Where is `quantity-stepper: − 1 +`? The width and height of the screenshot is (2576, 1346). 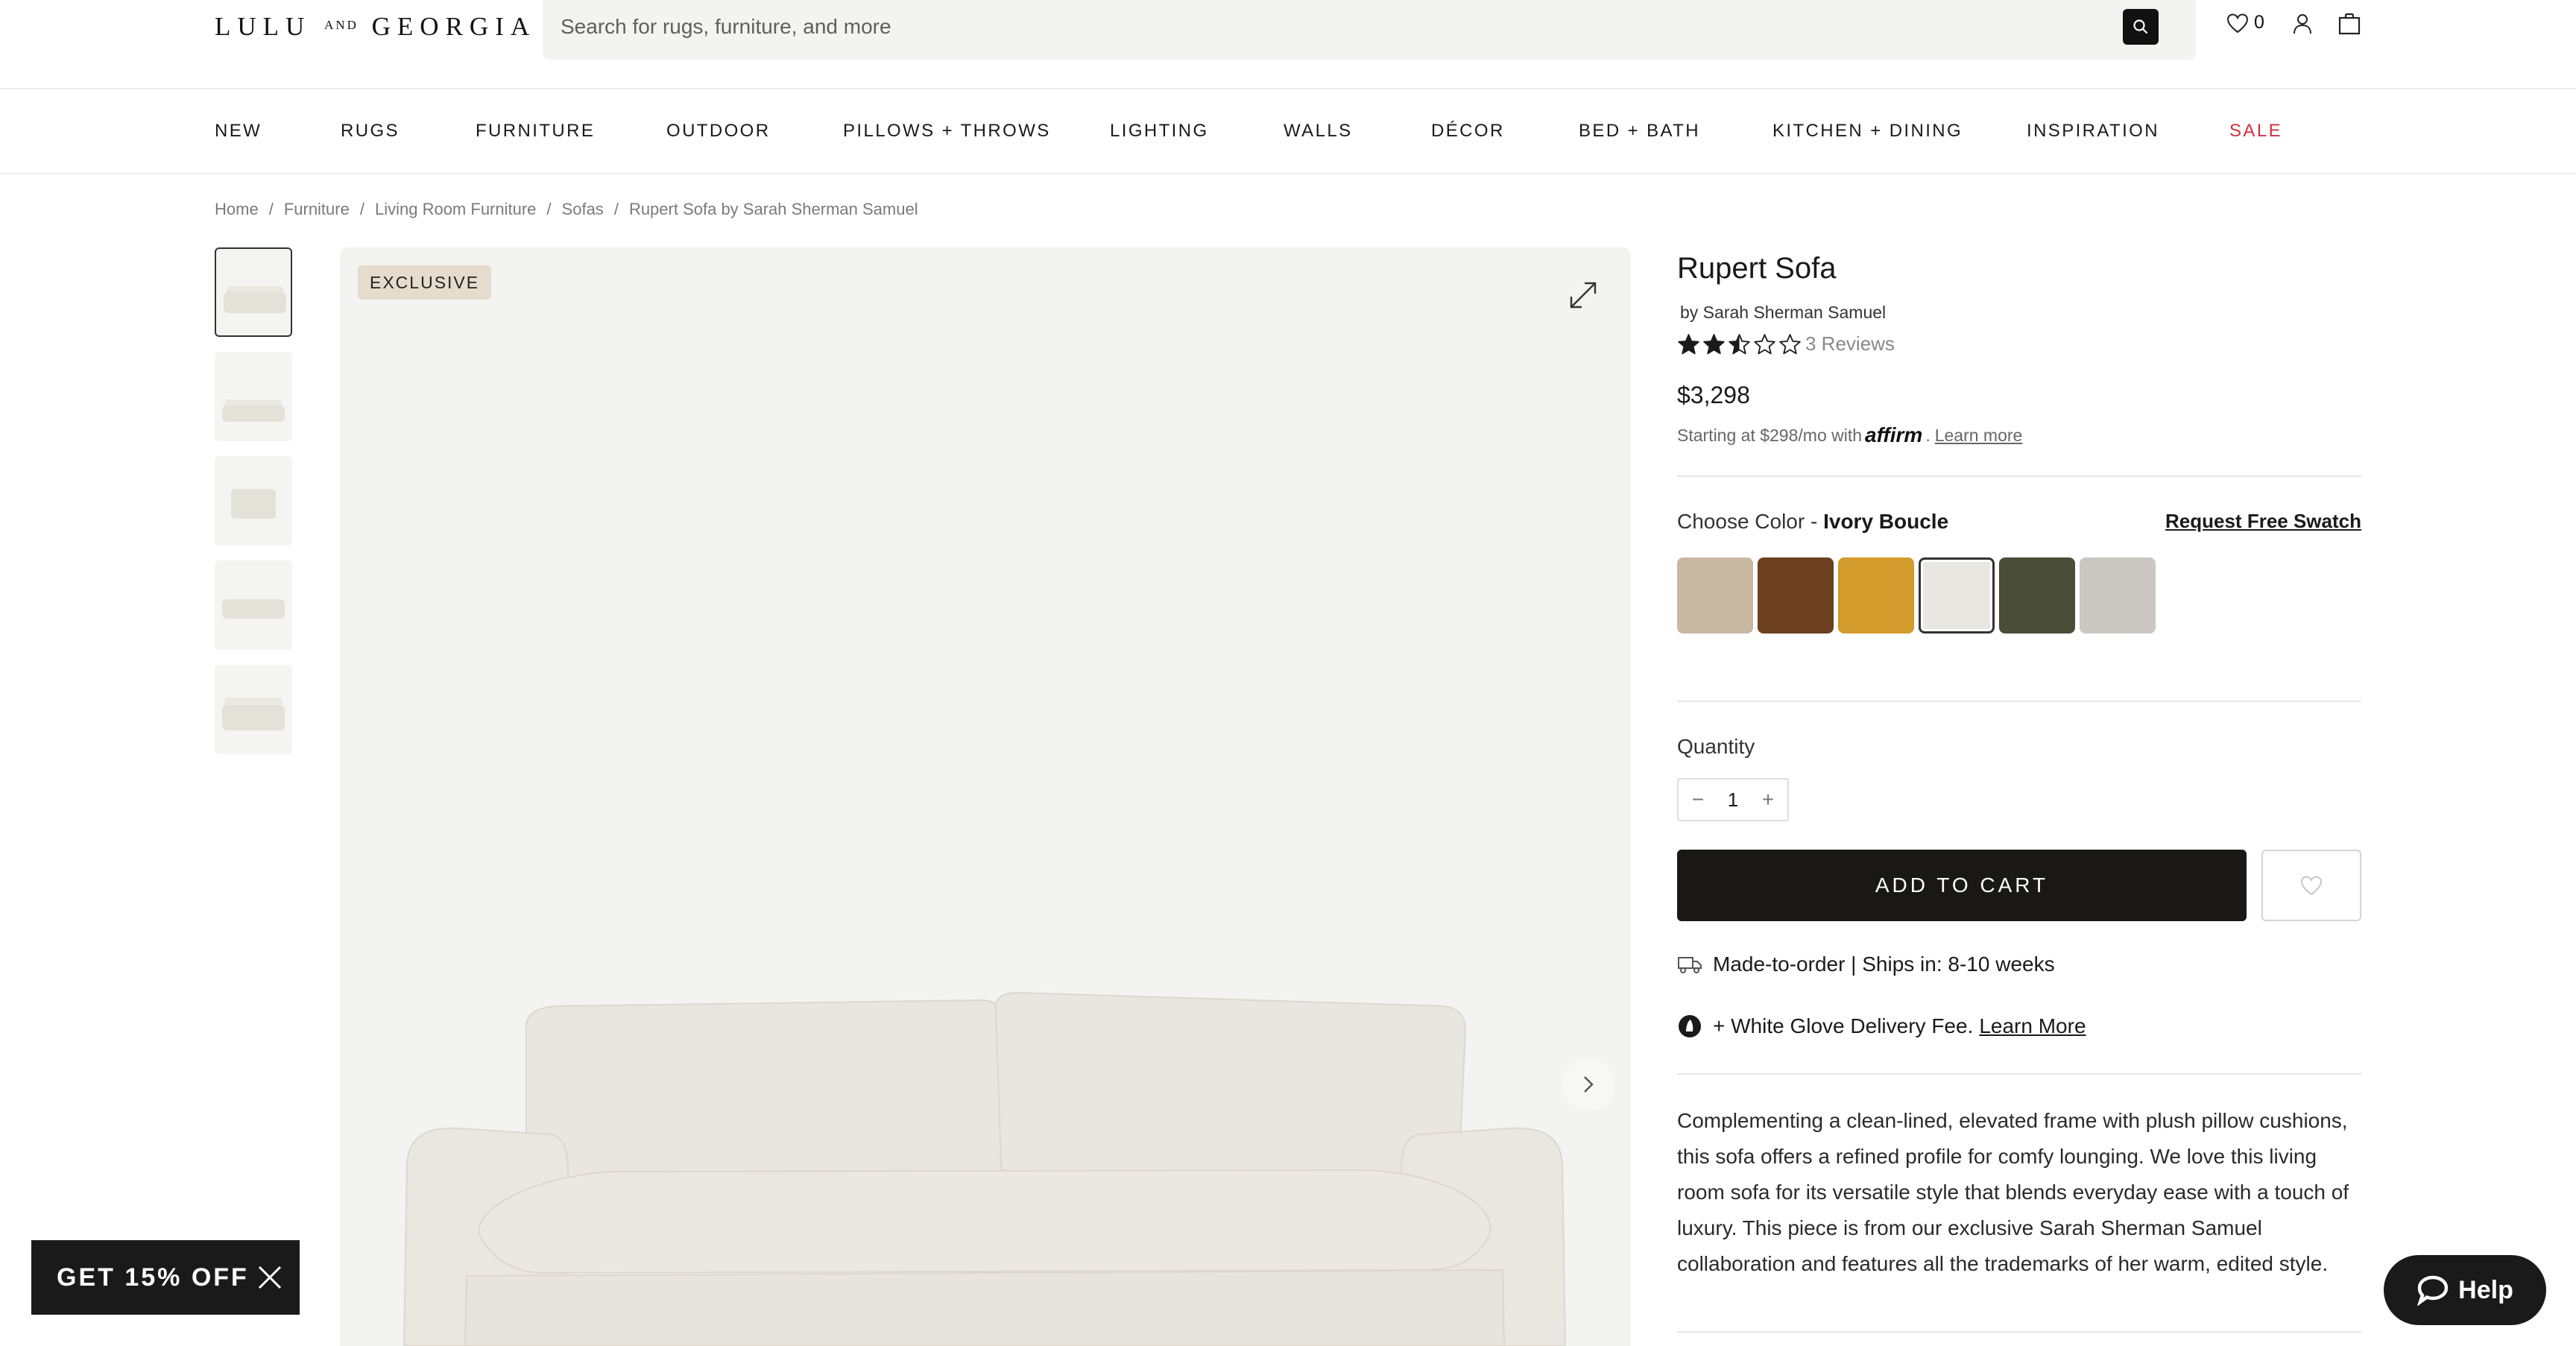 quantity-stepper: − 1 + is located at coordinates (1733, 799).